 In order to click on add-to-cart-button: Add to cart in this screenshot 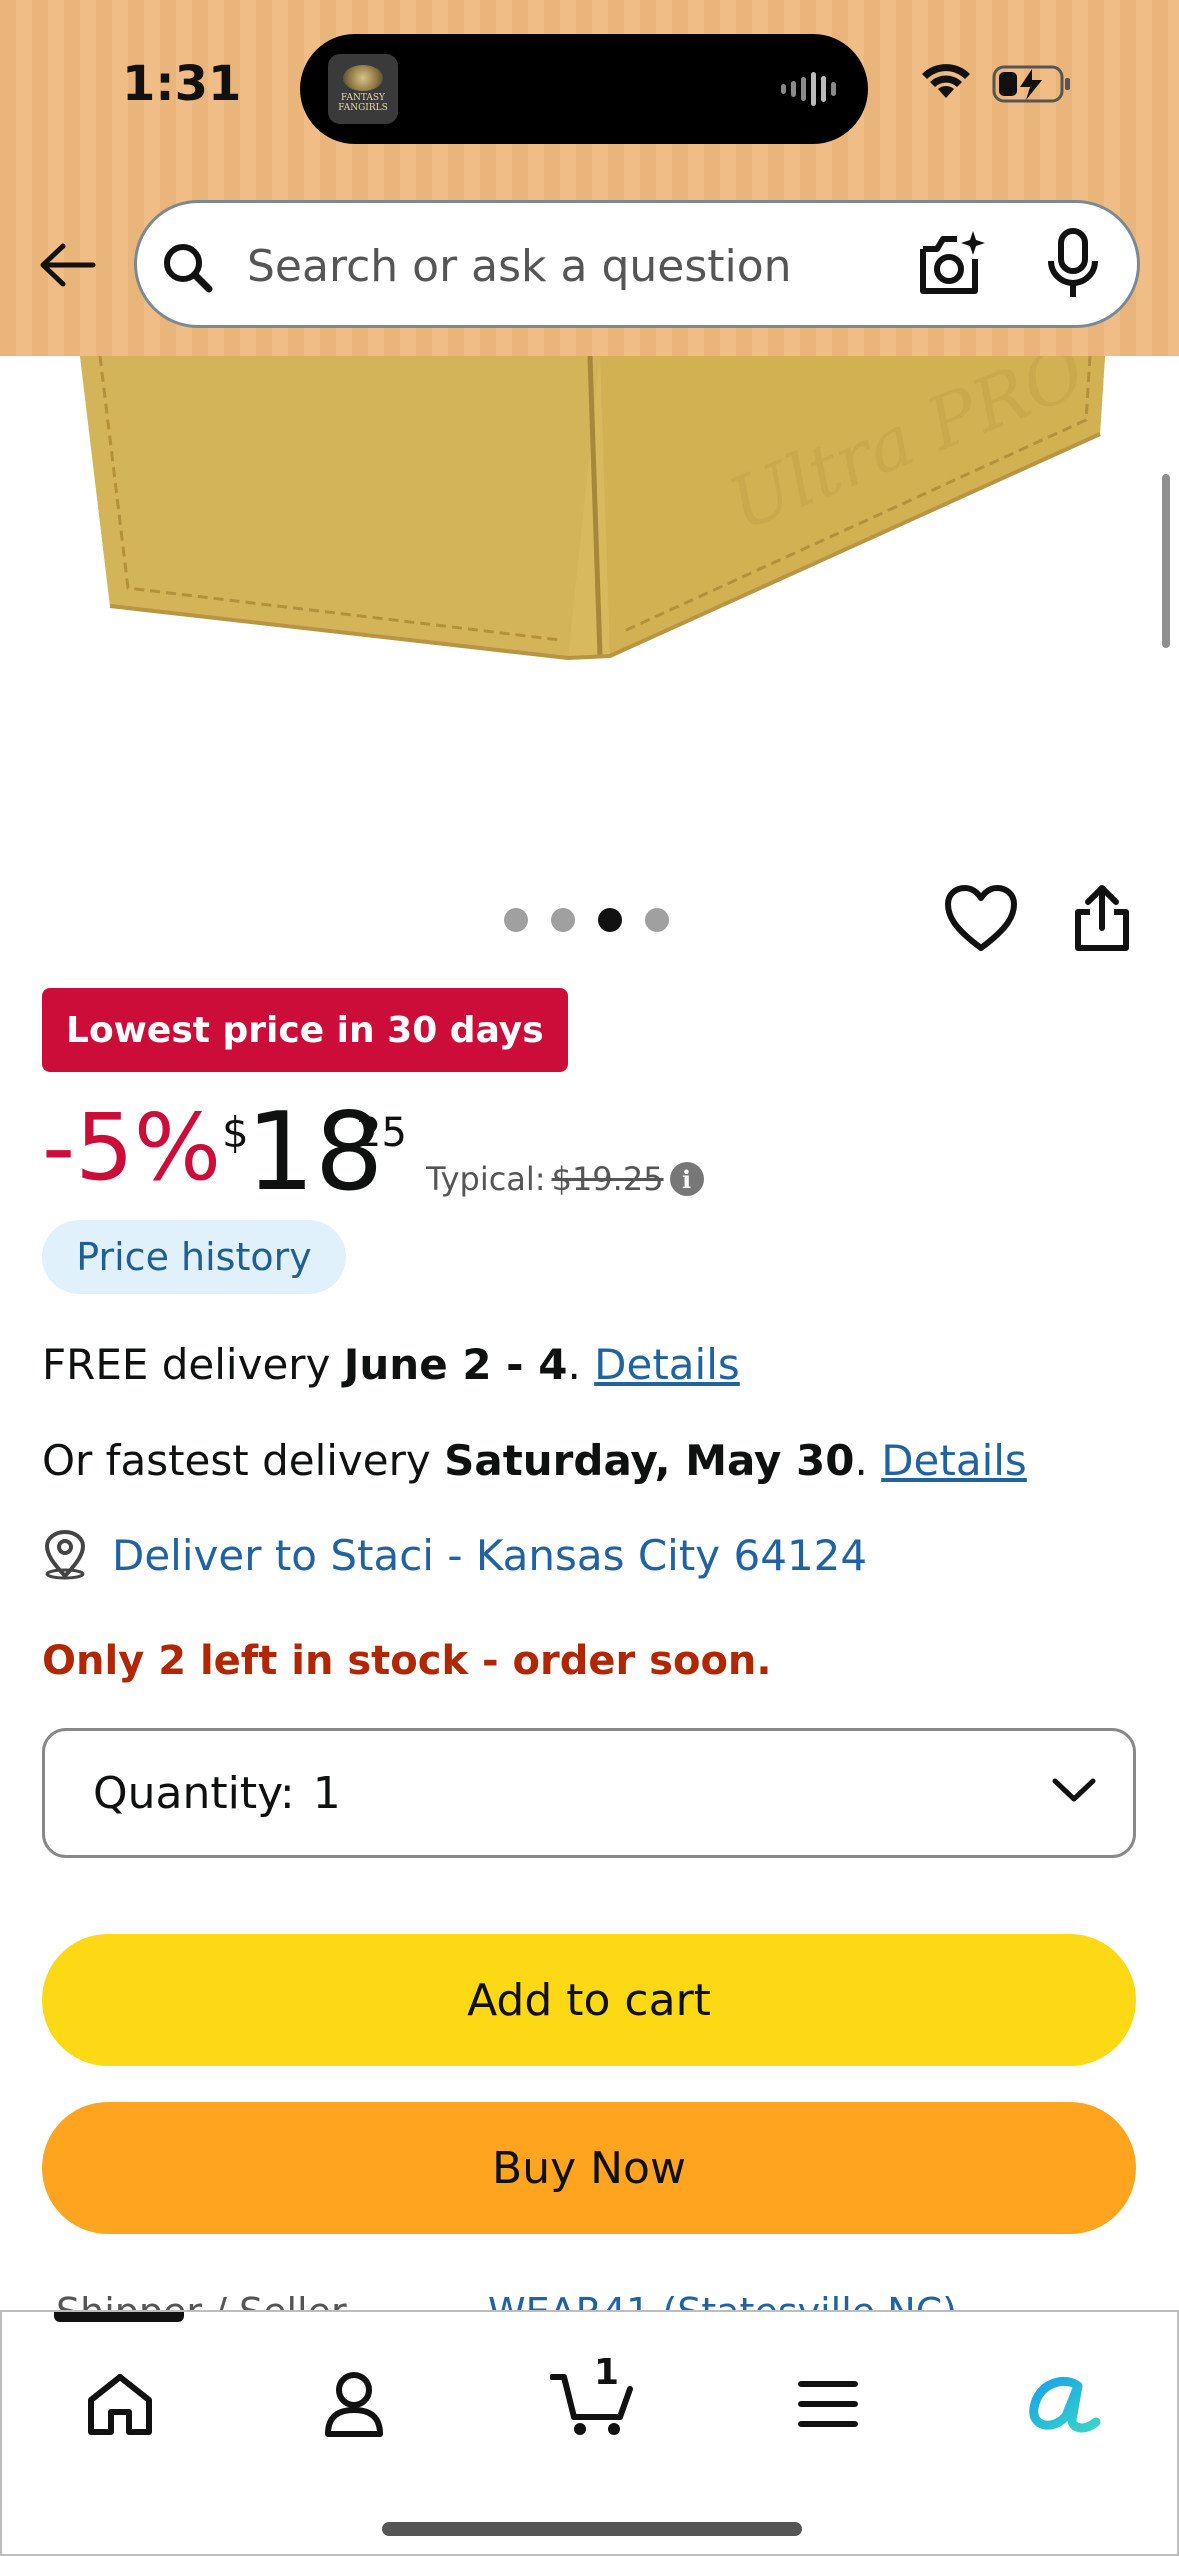, I will do `click(589, 2000)`.